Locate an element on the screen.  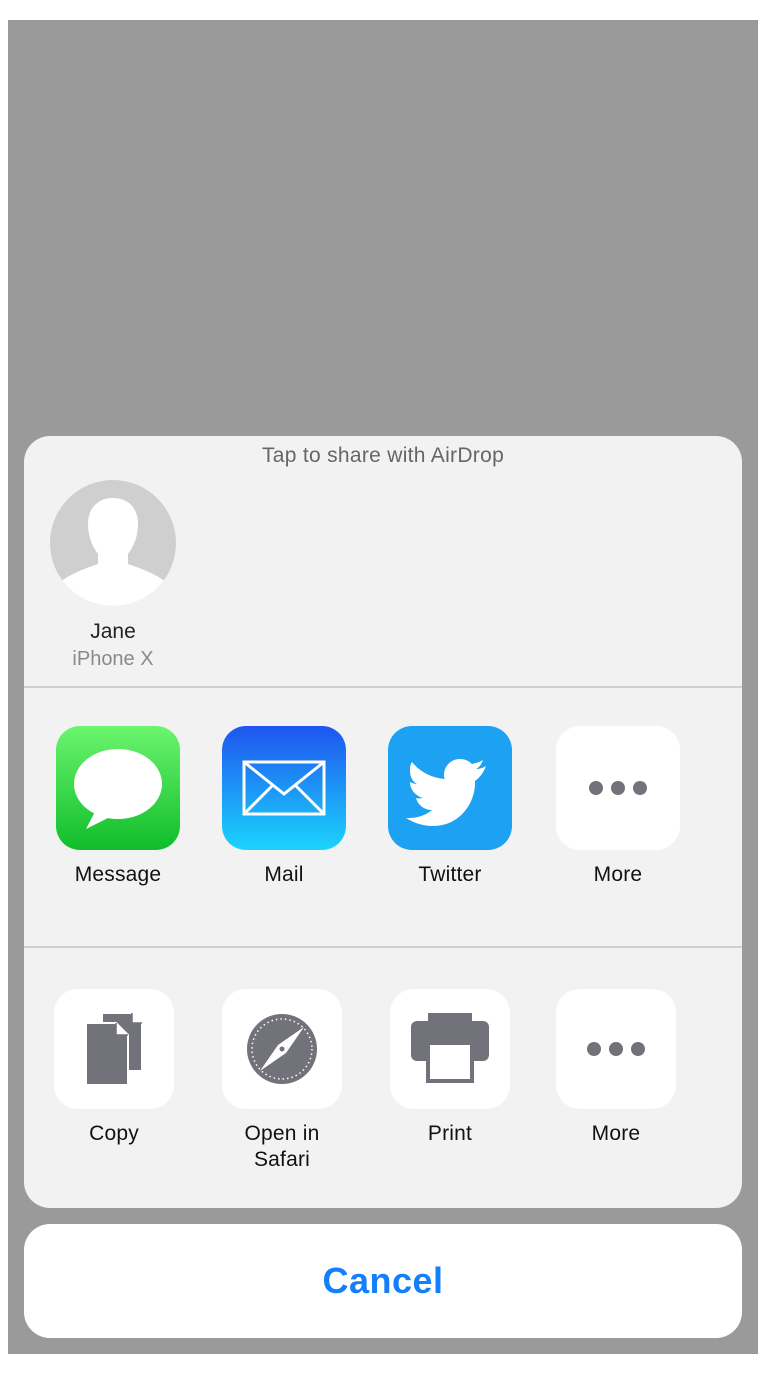
action-copy-button: Copy is located at coordinates (114, 1068).